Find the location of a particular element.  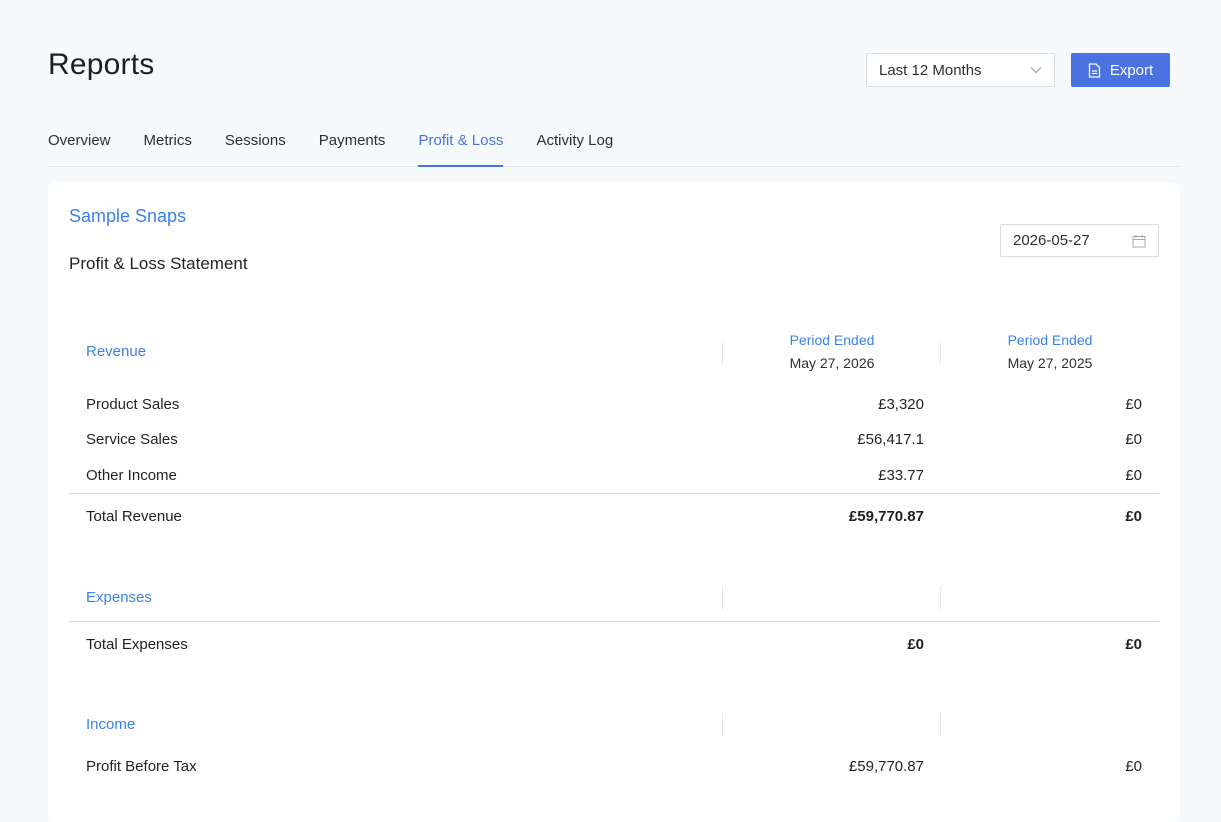

statement-title: Profit & Loss Statement is located at coordinates (158, 263).